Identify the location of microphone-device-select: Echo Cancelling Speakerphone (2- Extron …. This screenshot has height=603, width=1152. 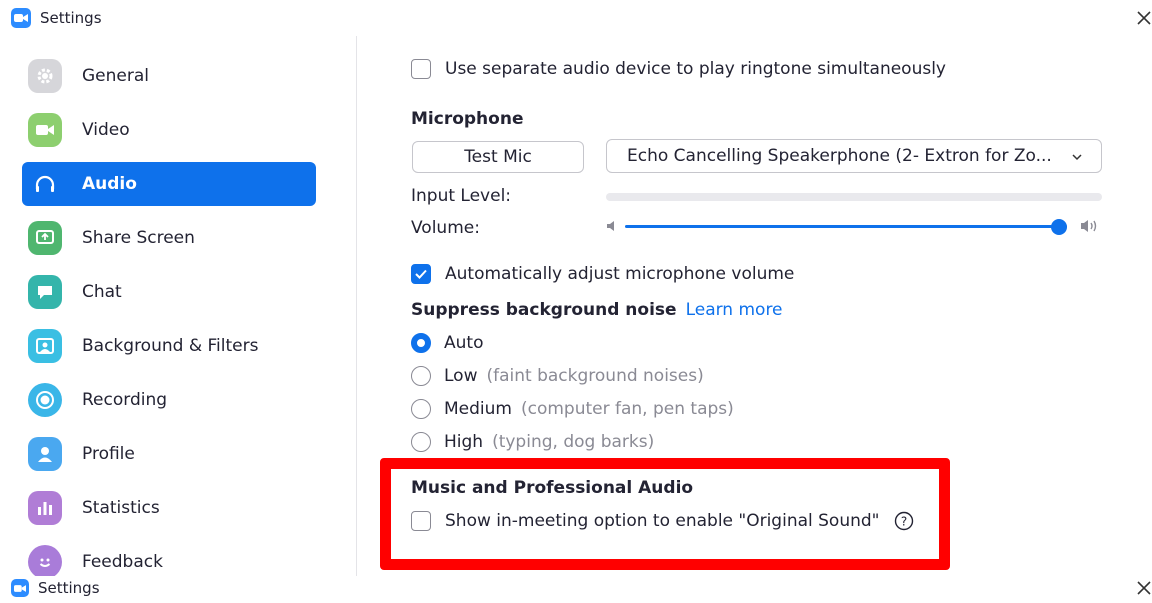
(854, 156).